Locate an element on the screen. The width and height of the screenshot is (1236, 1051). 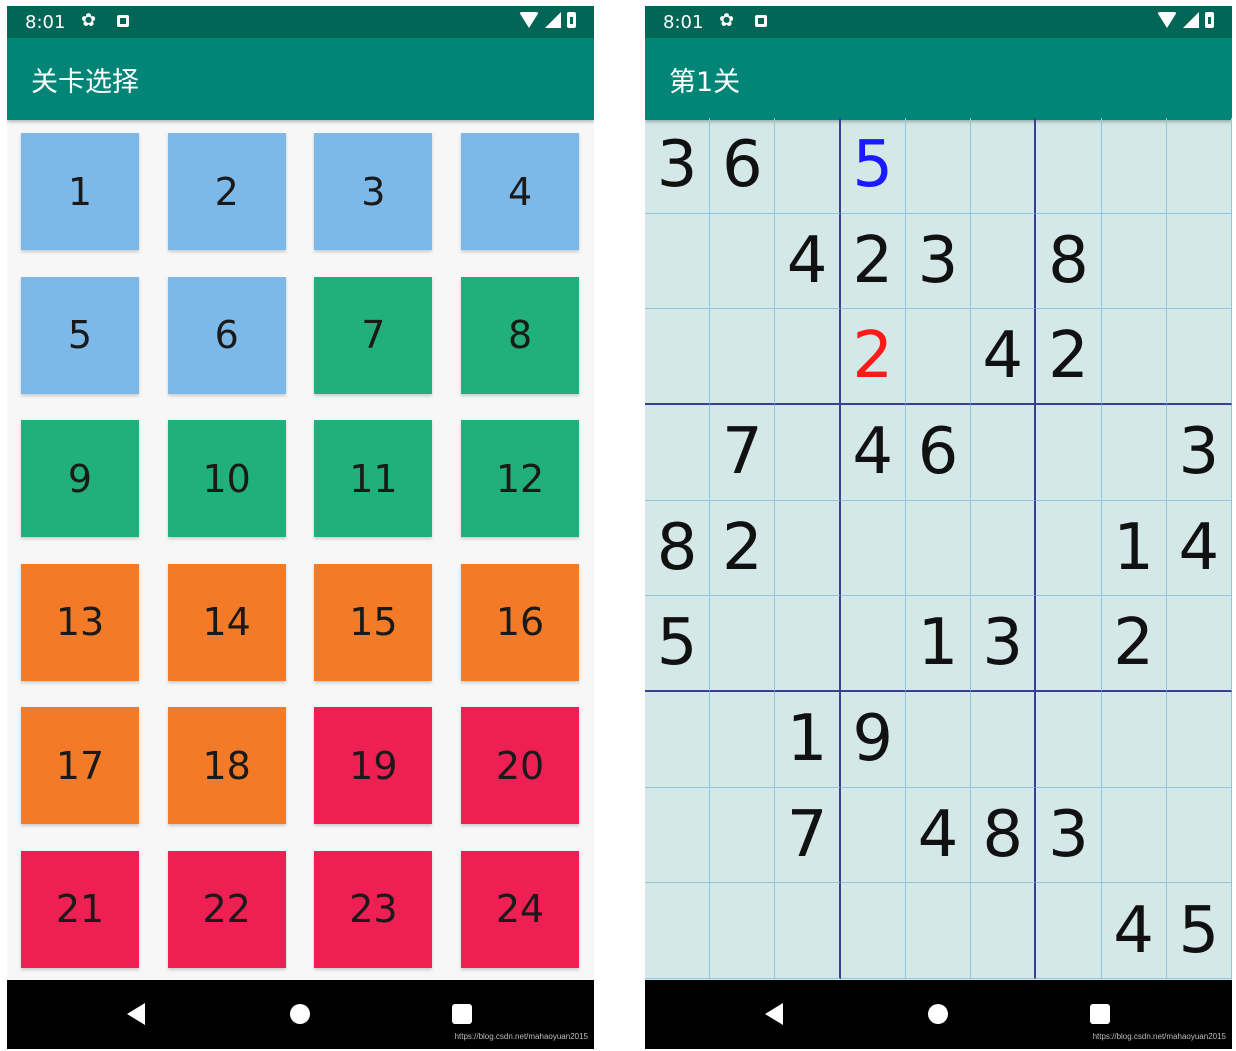
level-button-18: 18 is located at coordinates (226, 765).